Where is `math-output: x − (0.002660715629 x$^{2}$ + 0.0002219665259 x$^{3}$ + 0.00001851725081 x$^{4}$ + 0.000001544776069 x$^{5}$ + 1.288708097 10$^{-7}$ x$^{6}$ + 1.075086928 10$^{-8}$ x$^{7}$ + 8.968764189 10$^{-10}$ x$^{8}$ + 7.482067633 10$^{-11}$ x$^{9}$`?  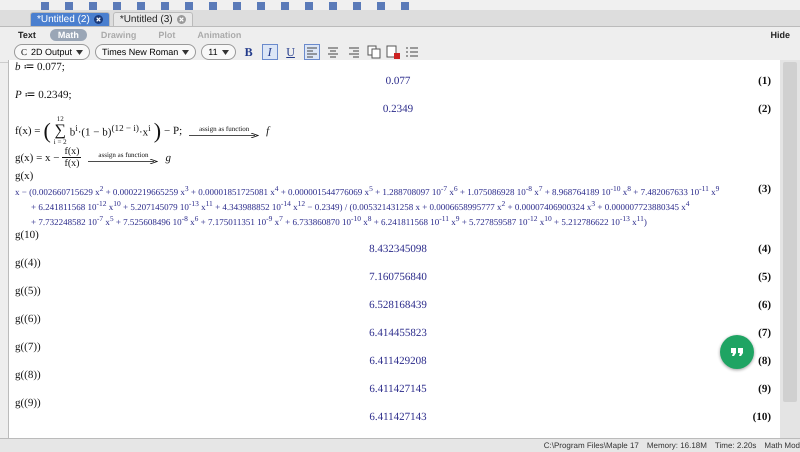
math-output: x − (0.002660715629 x$^{2}$ + 0.0002219665259 x$^{3}$ + 0.00001851725081 x$^{4}$ + 0.000001544776069 x$^{5}$ + 1.288708097 10$^{-7}$ x$^{6}$ + 1.075086928 10$^{-8}$ x$^{7}$ + 8.968764189 10$^{-10}$ x$^{8}$ + 7.482067633 10$^{-11}$ x$^{9}$ is located at coordinates (367, 190).